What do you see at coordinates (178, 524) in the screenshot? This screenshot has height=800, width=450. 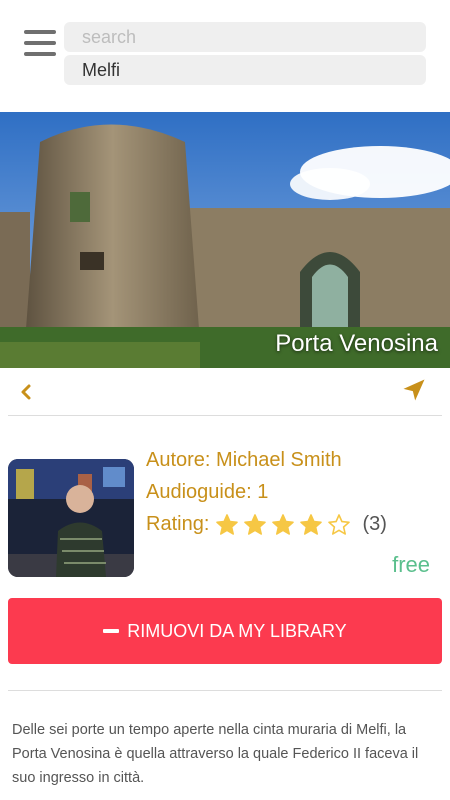 I see `rating-label: Rating:` at bounding box center [178, 524].